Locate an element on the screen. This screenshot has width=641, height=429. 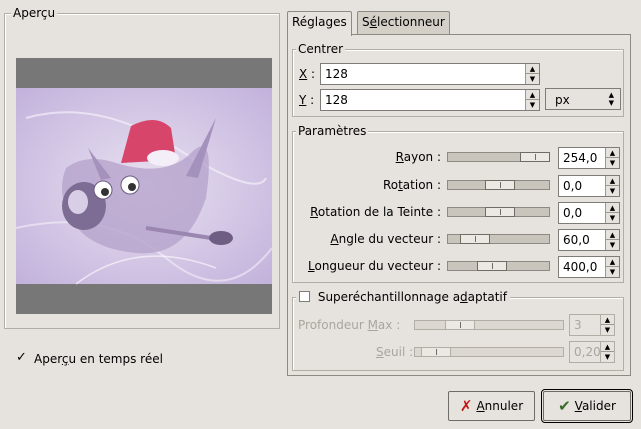
param-label: Rotation de la Teinte : is located at coordinates (375, 212).